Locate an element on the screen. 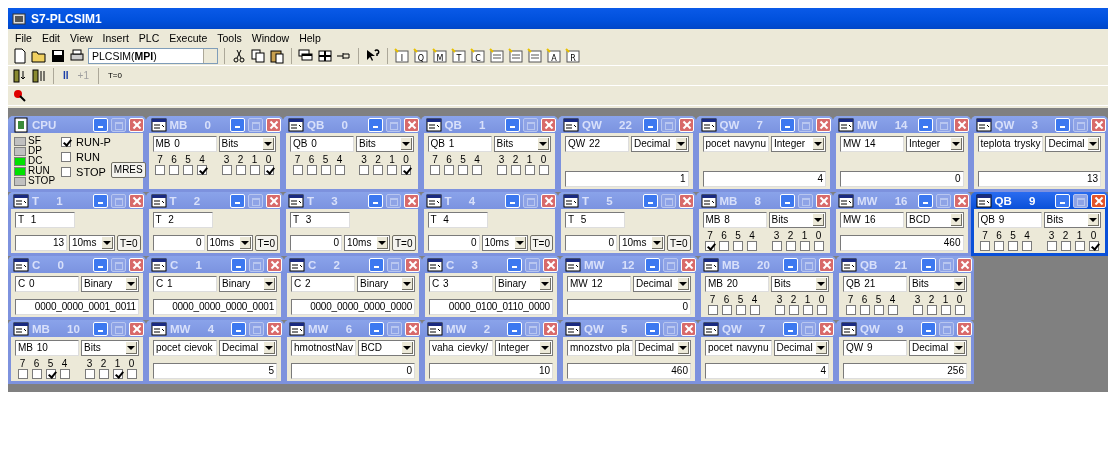  insert-window-icon: R is located at coordinates (573, 55).